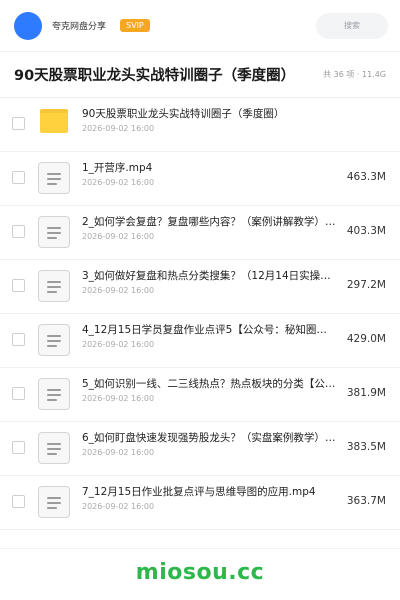 This screenshot has width=400, height=600. I want to click on page-title: 90天股票职业龙头实战特训圈子（季度圈）, so click(155, 76).